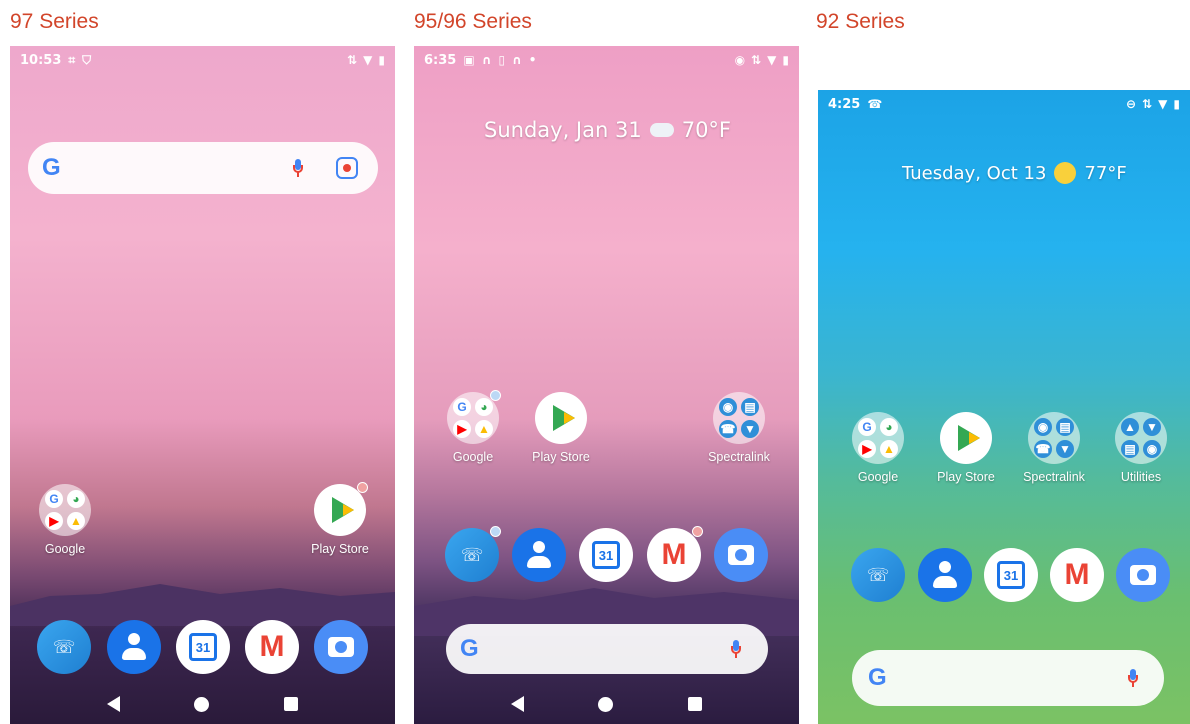 Image resolution: width=1190 pixels, height=724 pixels. I want to click on date-weather-widget: Tuesday, Oct 13 77°F, so click(1014, 173).